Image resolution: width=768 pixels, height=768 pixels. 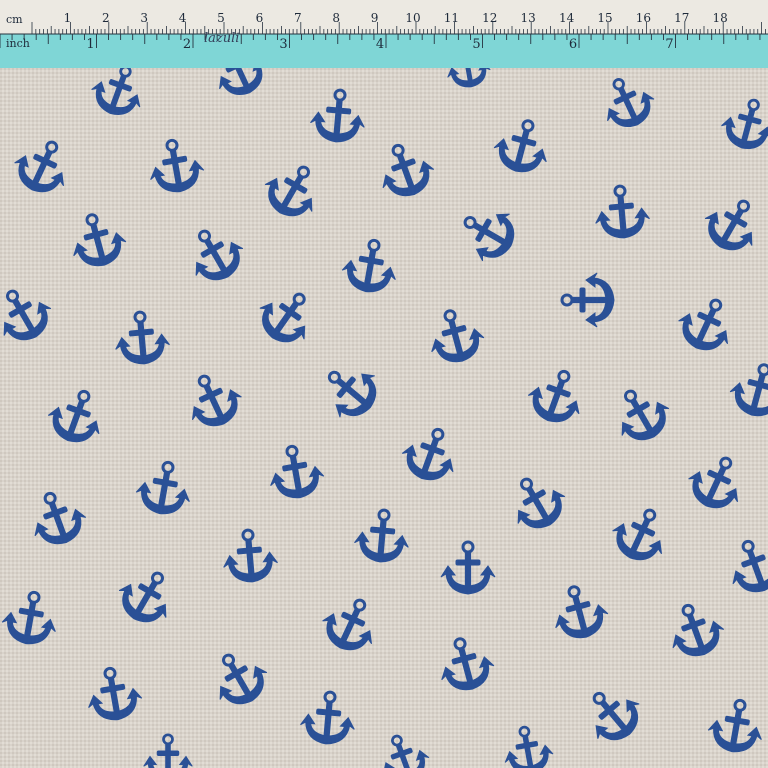 What do you see at coordinates (336, 18) in the screenshot?
I see `cm-label: 8` at bounding box center [336, 18].